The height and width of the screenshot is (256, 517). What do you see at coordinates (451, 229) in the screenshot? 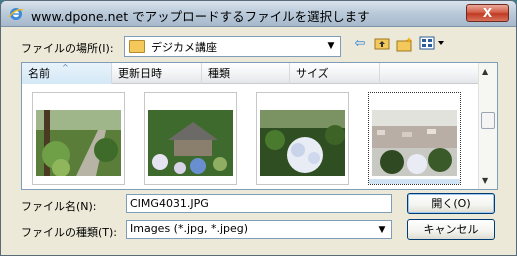
I see `cancel-button: キャンセル` at bounding box center [451, 229].